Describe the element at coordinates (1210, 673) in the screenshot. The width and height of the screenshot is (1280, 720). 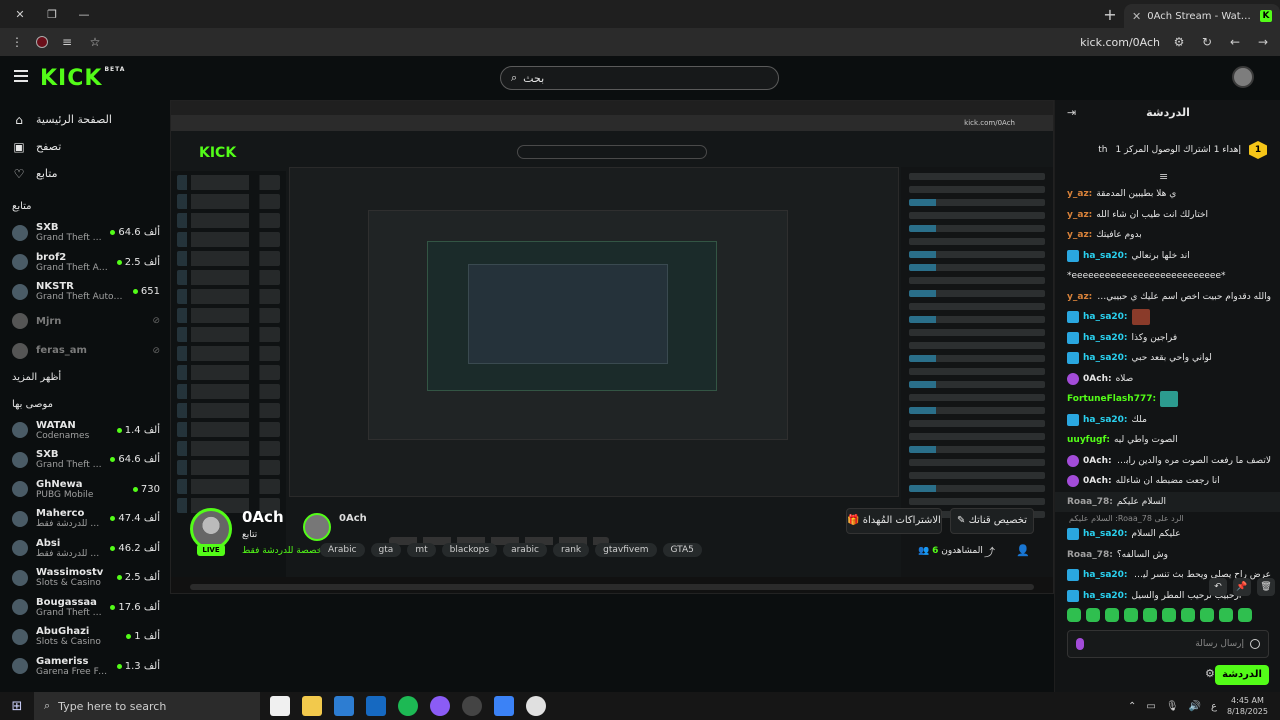
I see `chat-settings-icon: ⚙` at that location.